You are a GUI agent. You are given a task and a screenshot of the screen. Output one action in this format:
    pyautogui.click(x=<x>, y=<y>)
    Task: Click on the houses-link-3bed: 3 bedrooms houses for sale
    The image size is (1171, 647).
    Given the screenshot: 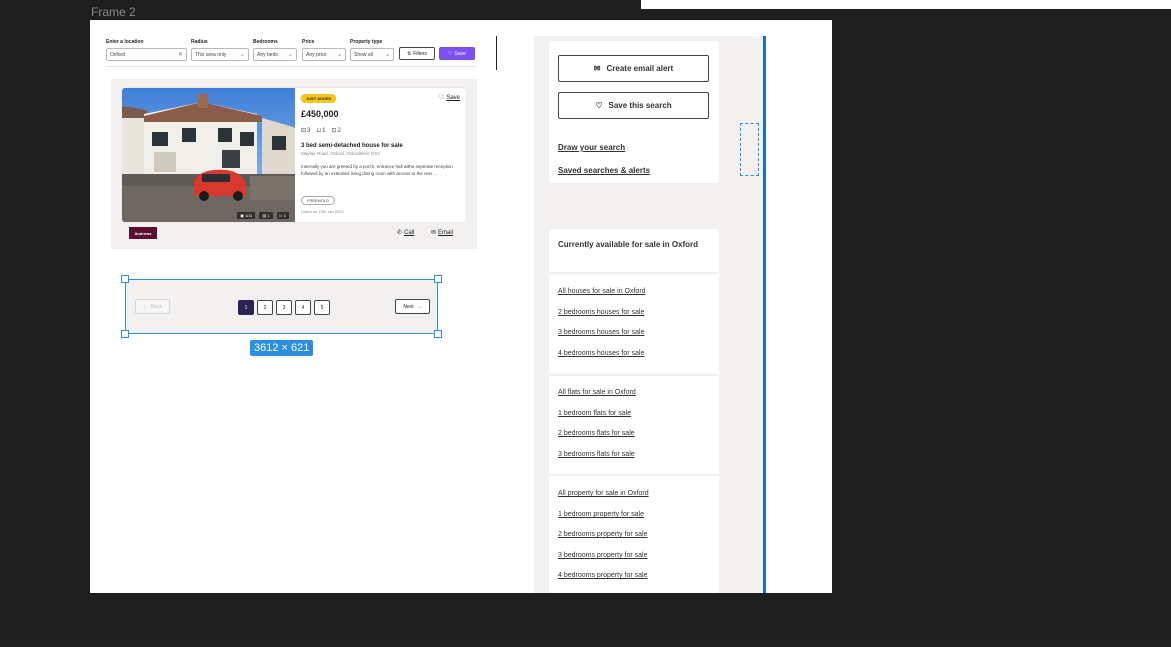 What is the action you would take?
    pyautogui.click(x=601, y=332)
    